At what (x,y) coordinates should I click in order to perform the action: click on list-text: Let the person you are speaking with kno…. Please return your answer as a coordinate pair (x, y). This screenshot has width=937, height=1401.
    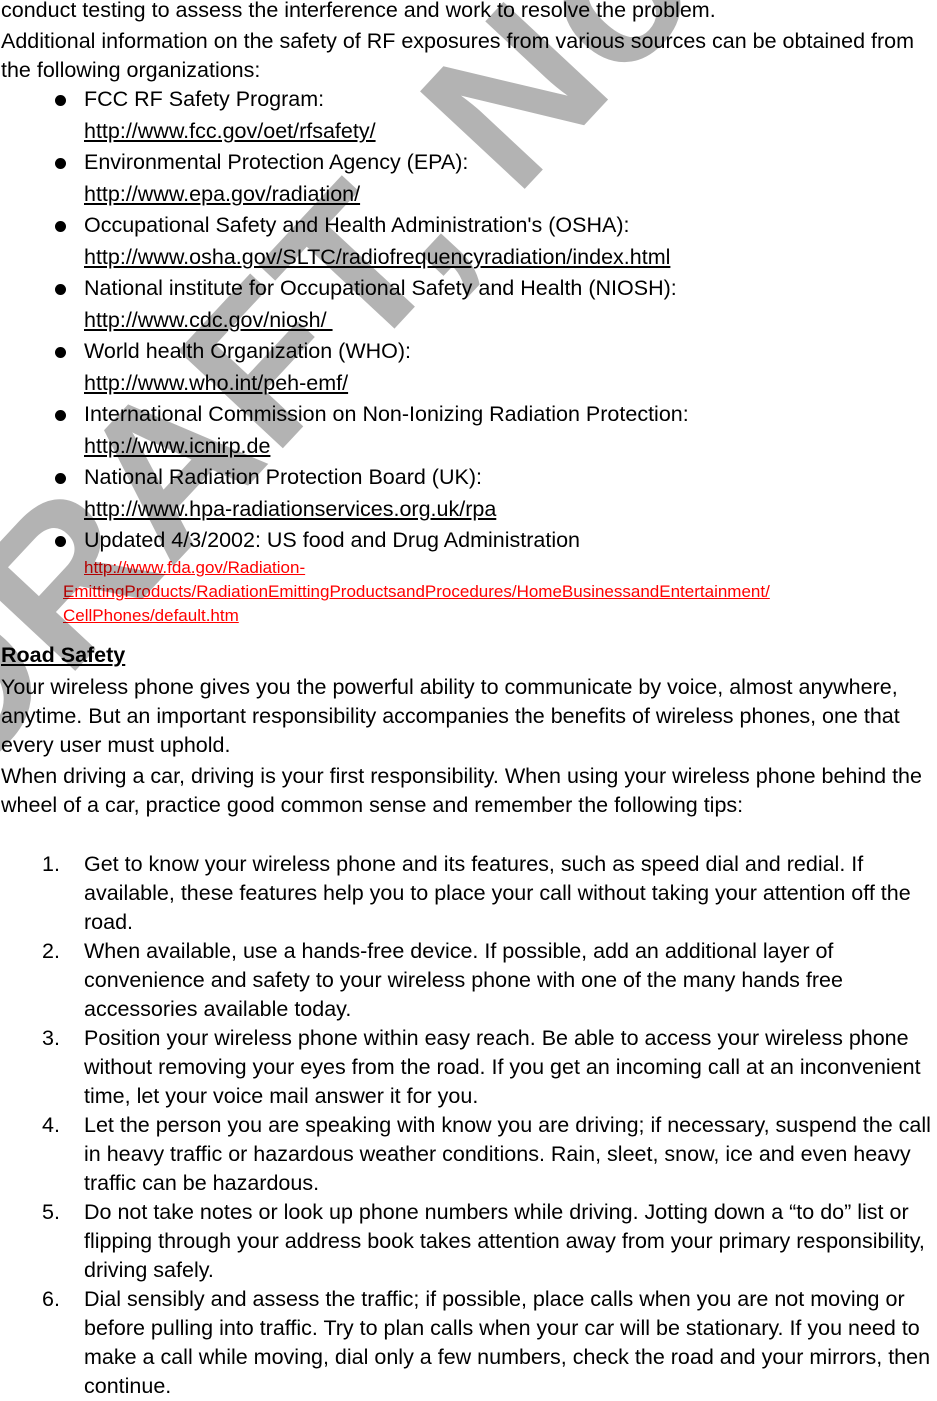
    Looking at the image, I should click on (507, 1154).